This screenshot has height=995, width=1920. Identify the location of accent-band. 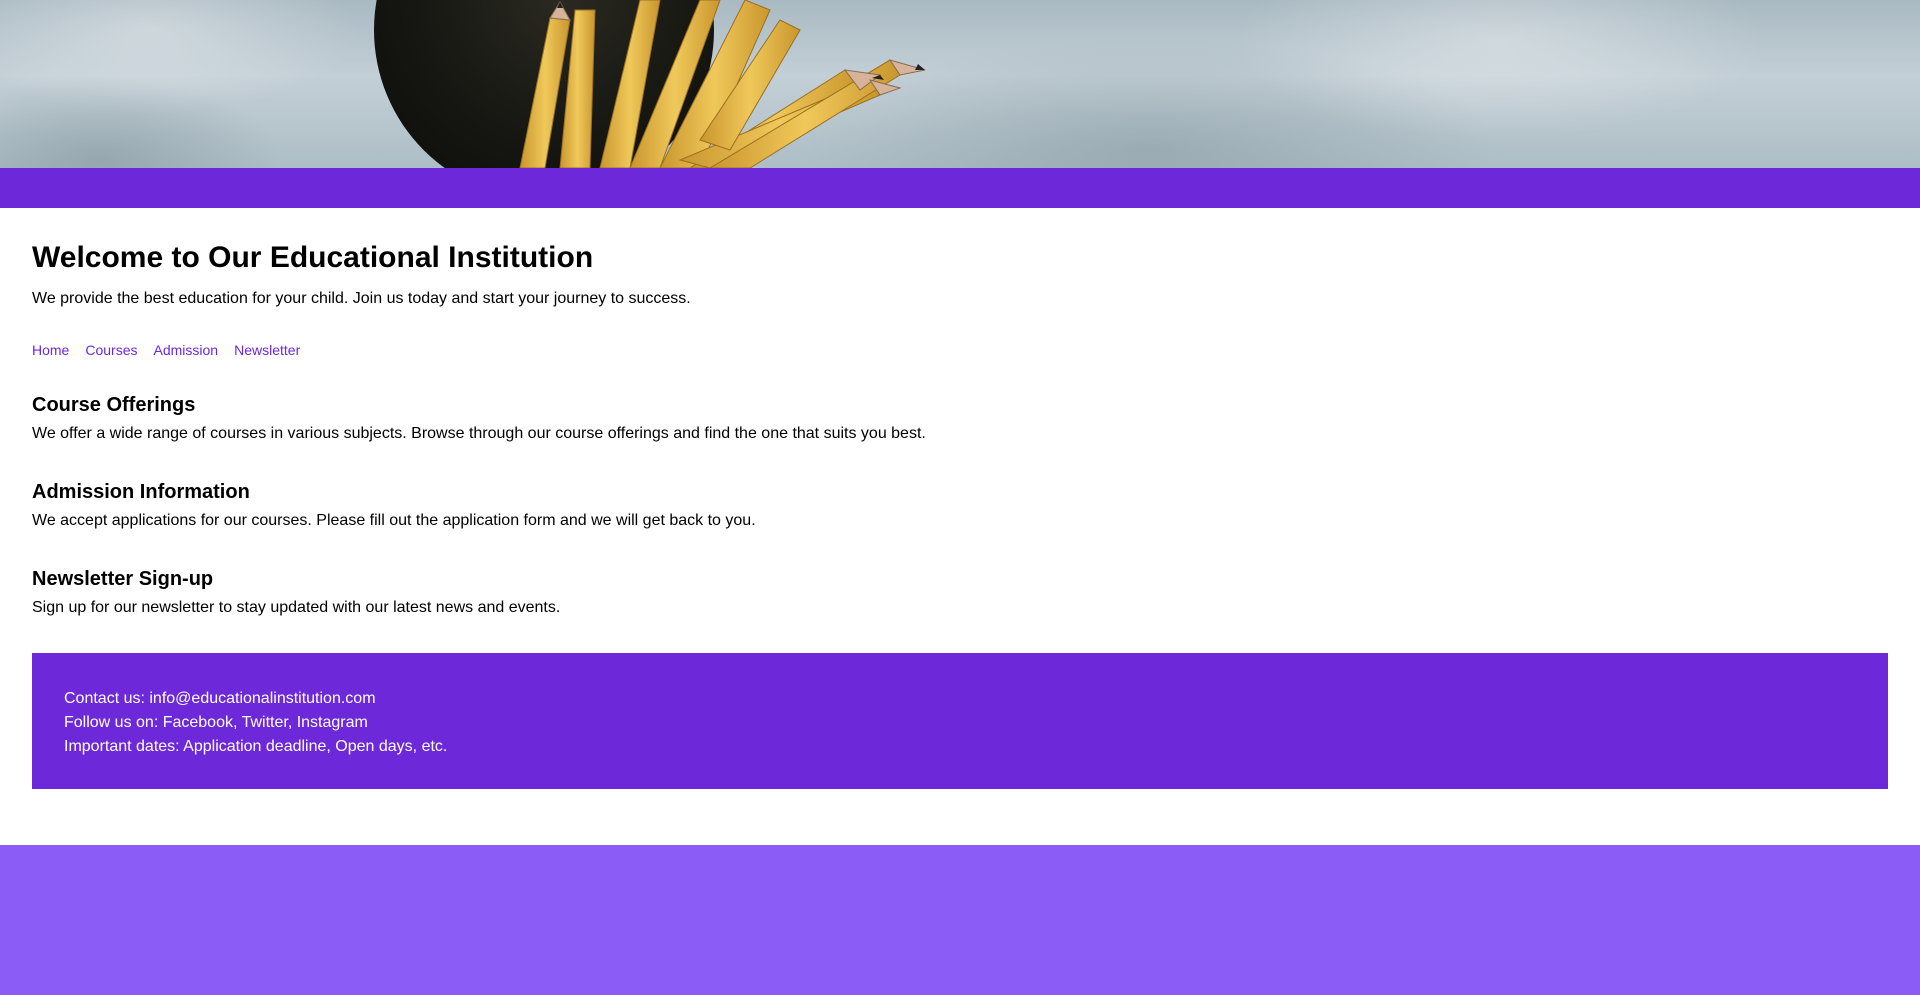
(960, 188).